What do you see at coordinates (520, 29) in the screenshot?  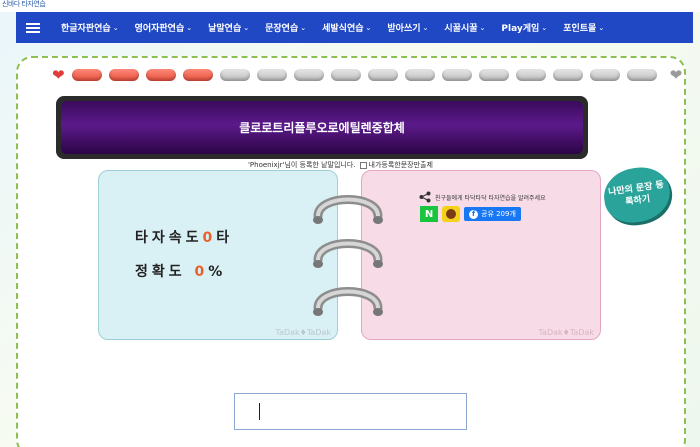 I see `nav-label: Play게임` at bounding box center [520, 29].